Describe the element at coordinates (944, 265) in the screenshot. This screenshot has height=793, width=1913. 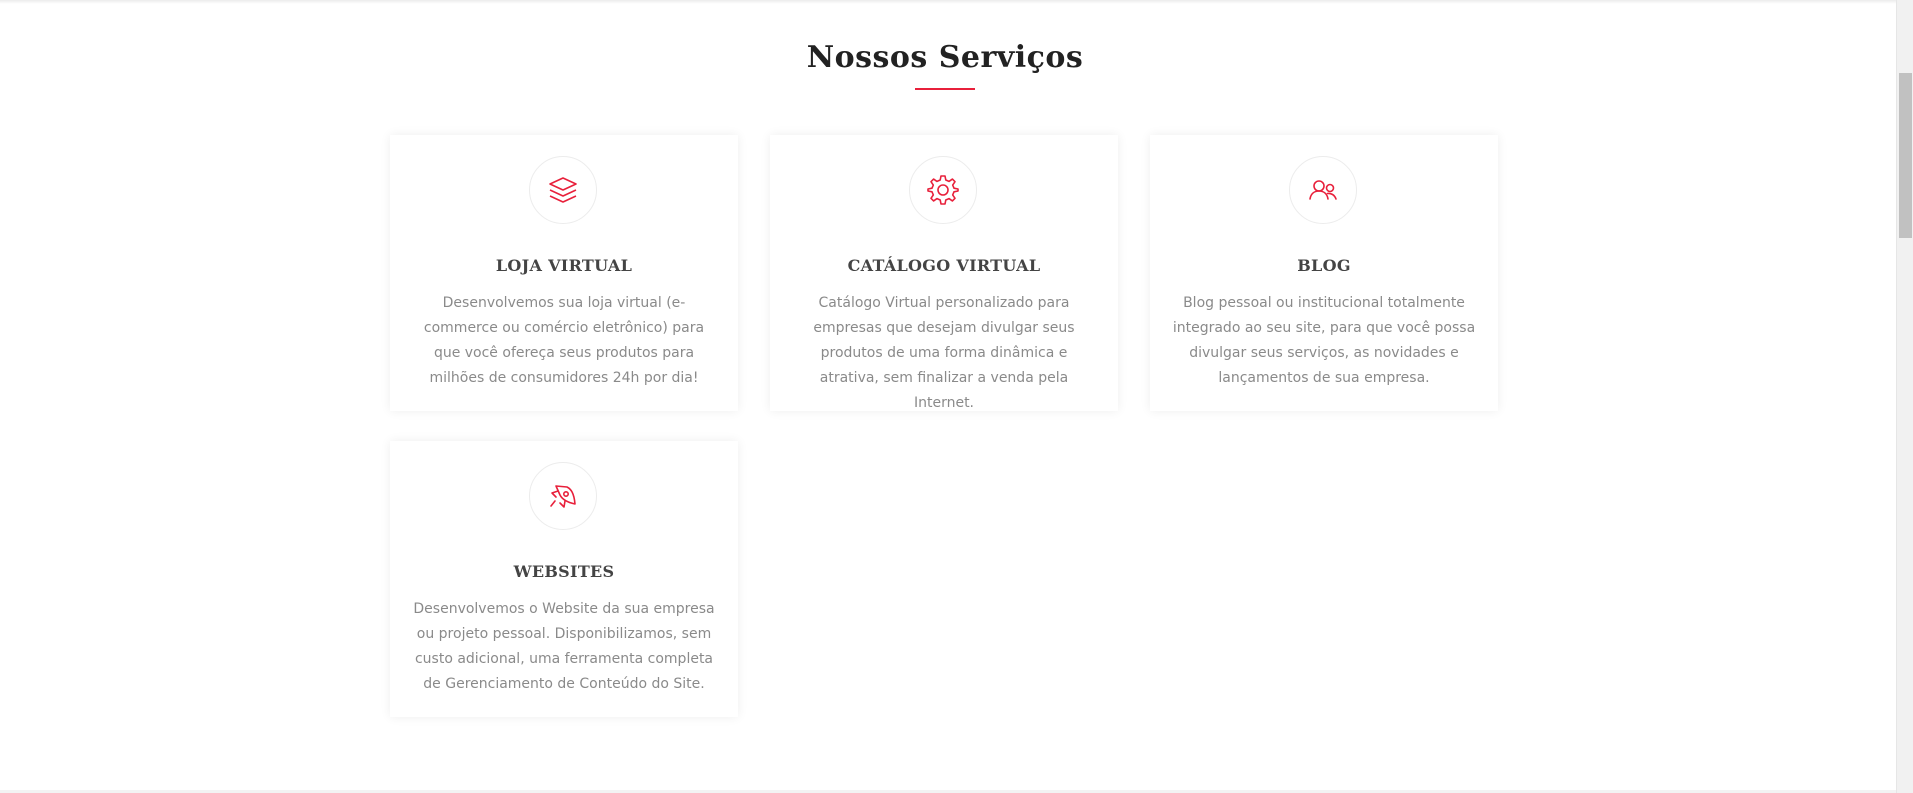
I see `service-title: CATÁLOGO VIRTUAL` at that location.